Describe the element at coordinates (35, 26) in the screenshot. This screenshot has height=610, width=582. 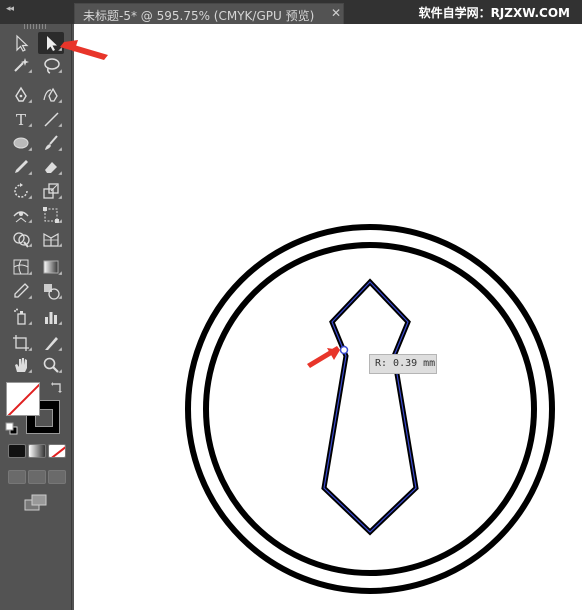
I see `panel-grip` at that location.